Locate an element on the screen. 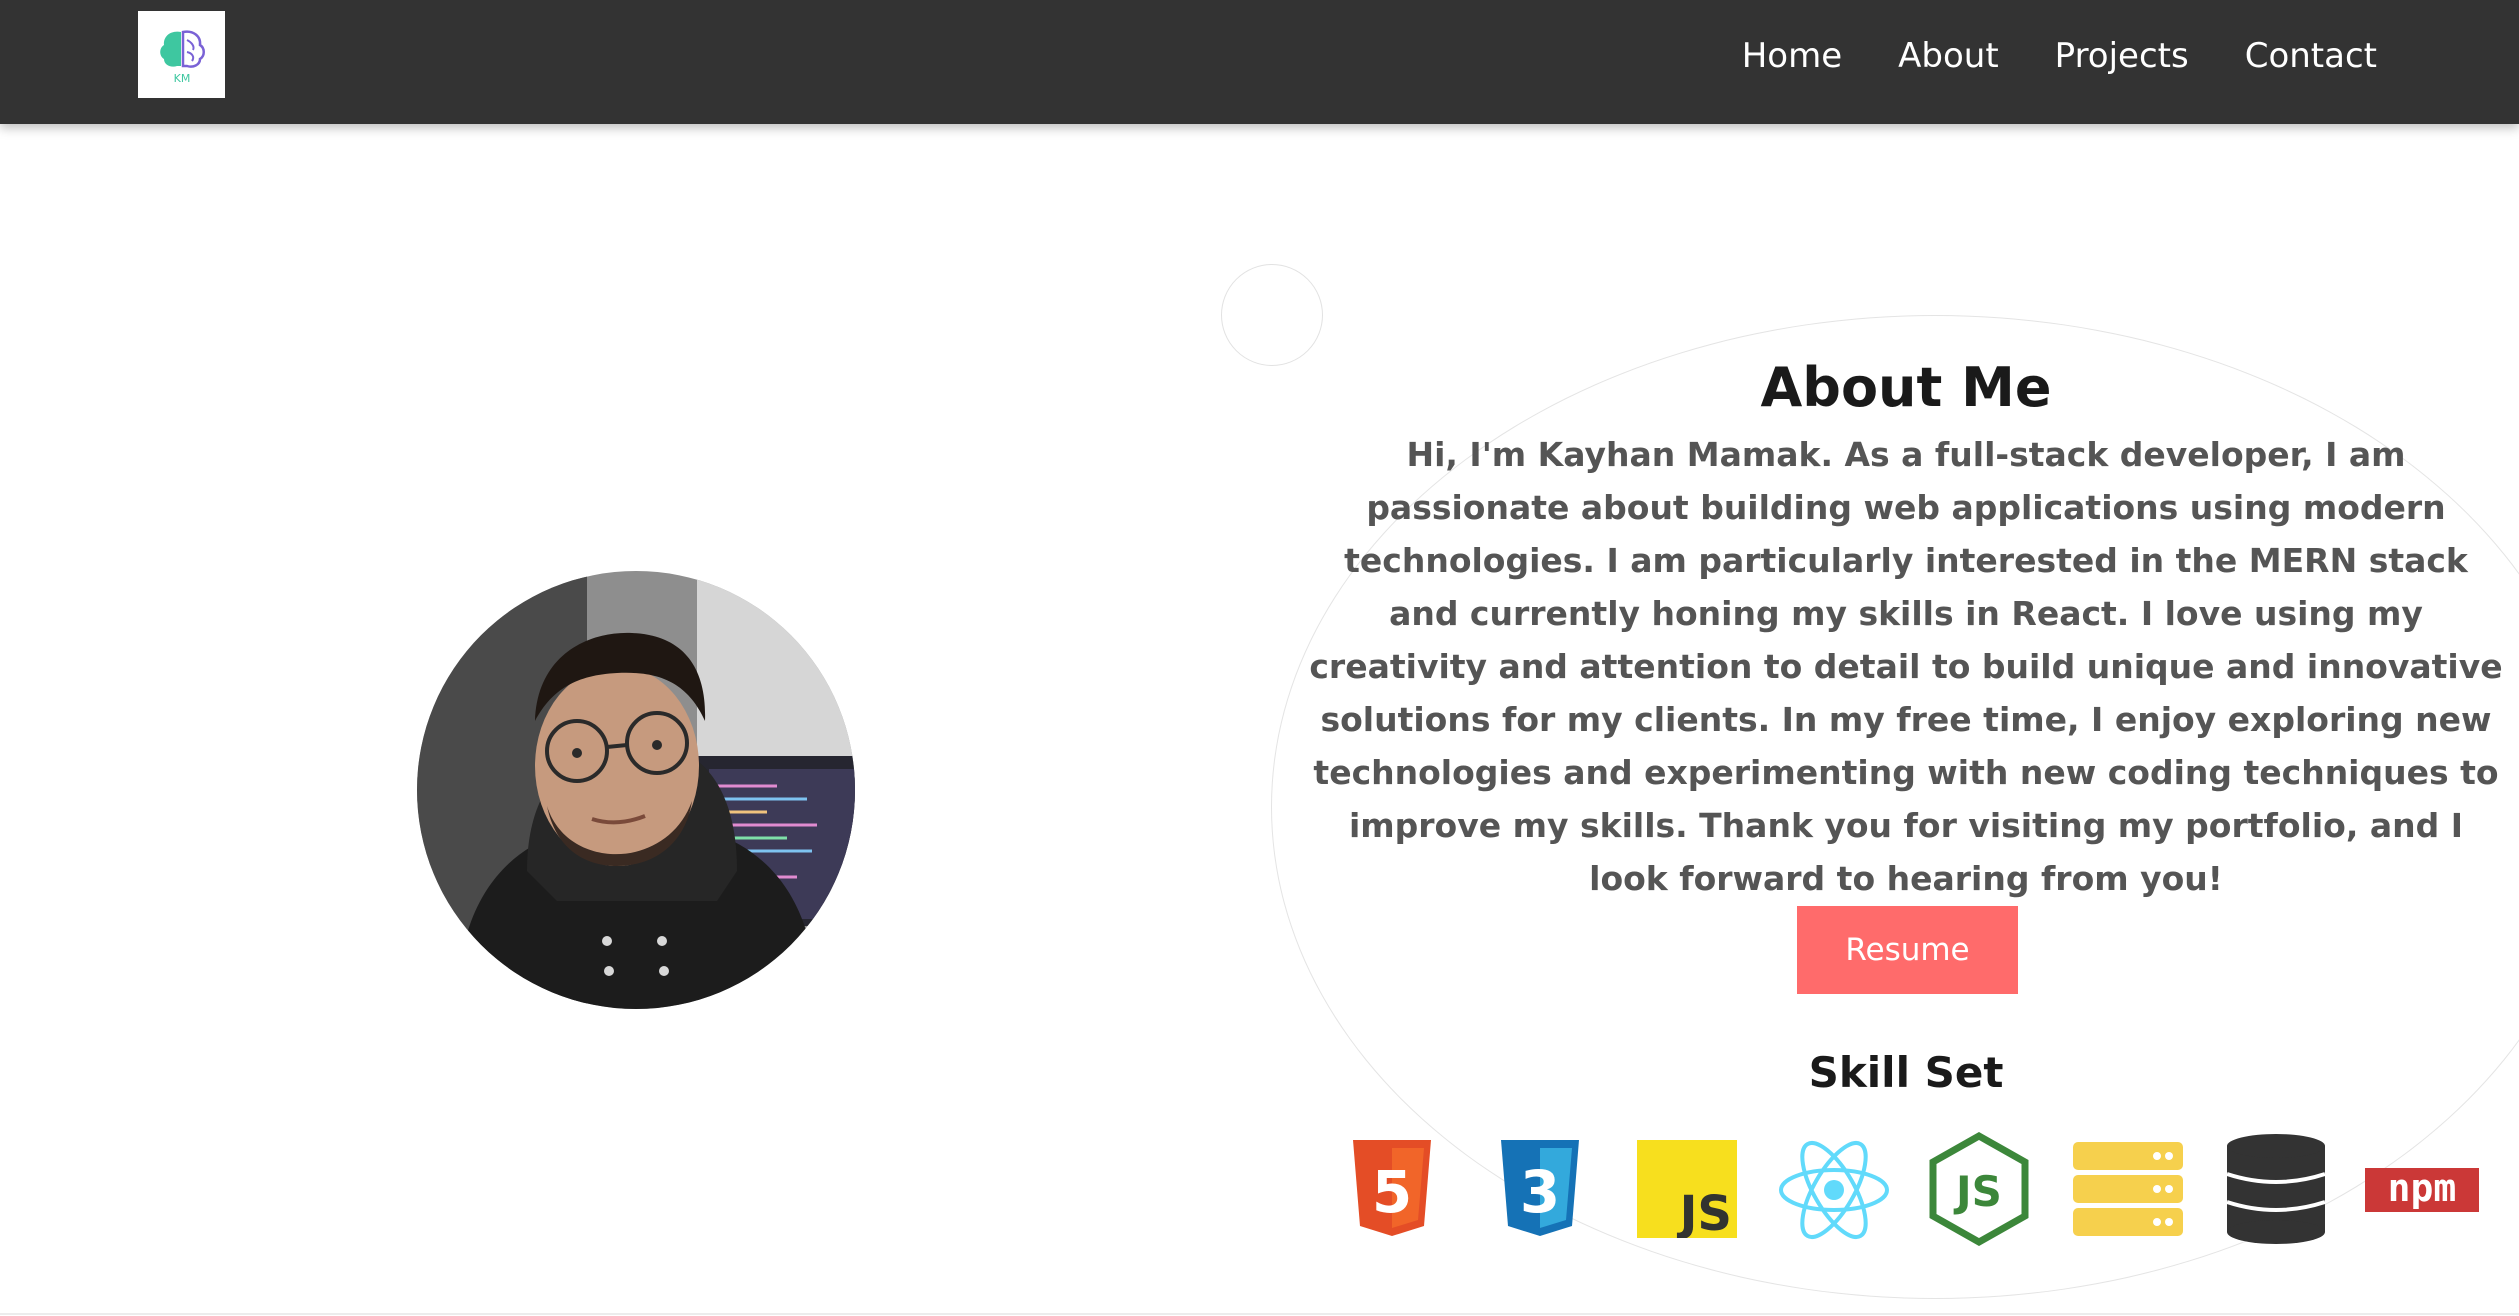  database-icon is located at coordinates (2276, 1189).